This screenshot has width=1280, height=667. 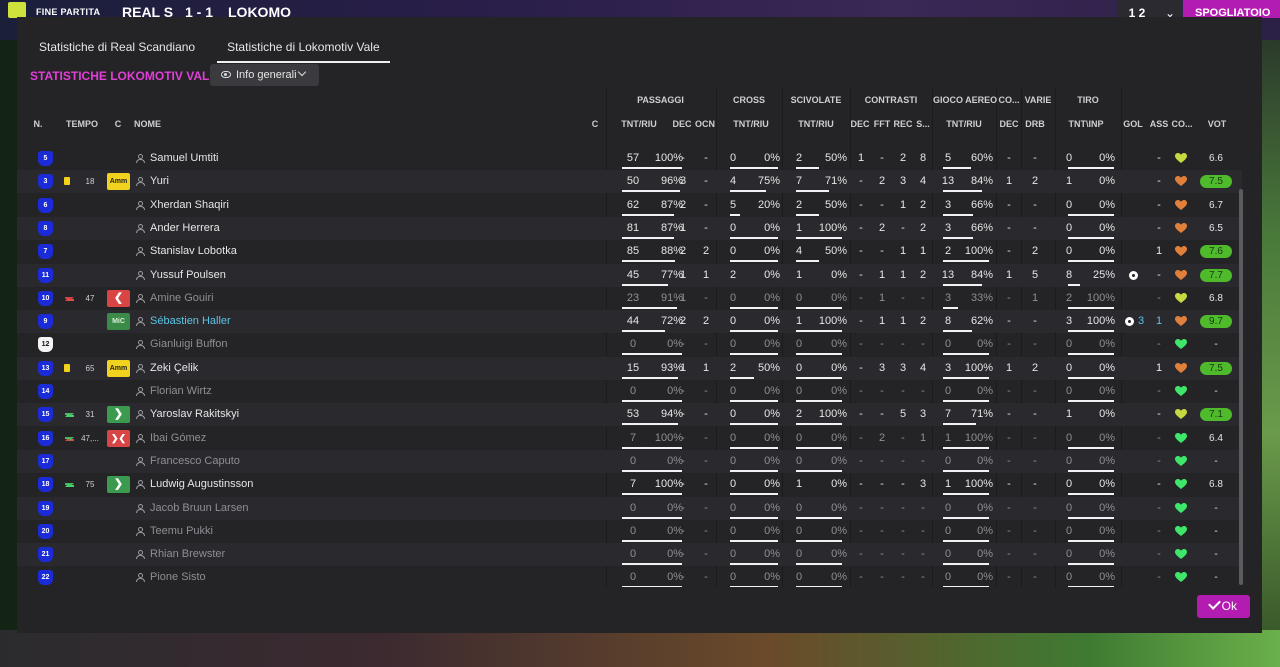 I want to click on con-fft: 1, so click(x=882, y=298).